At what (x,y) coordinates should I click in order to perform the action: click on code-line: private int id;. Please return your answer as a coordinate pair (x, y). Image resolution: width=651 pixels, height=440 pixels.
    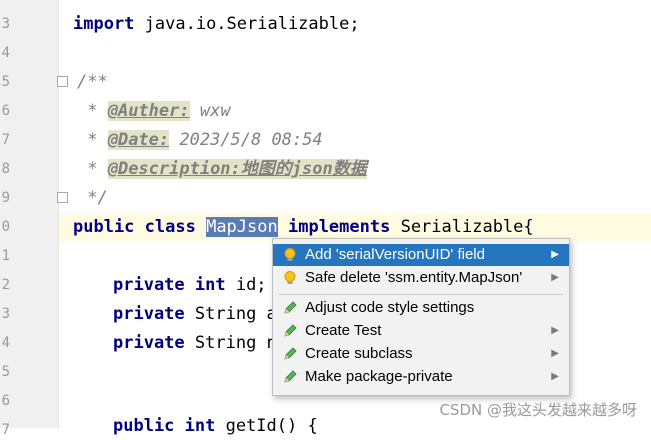
    Looking at the image, I should click on (190, 285).